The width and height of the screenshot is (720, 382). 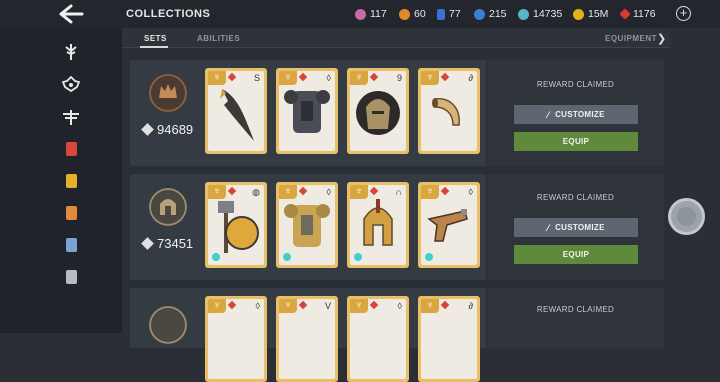 I want to click on currency-swirl: 14735, so click(x=540, y=14).